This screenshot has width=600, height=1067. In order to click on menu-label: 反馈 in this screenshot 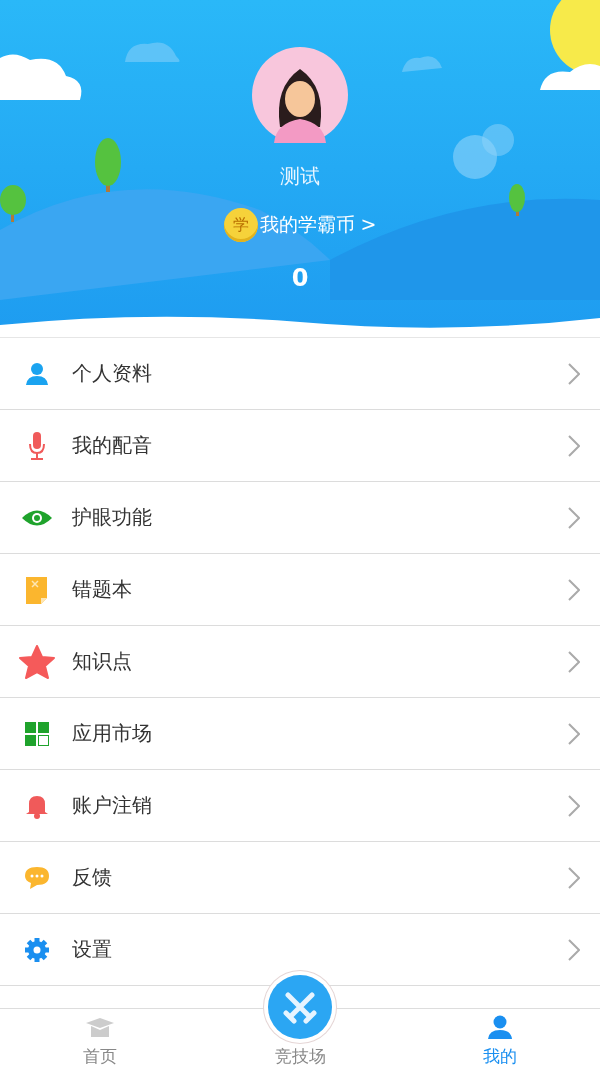, I will do `click(92, 877)`.